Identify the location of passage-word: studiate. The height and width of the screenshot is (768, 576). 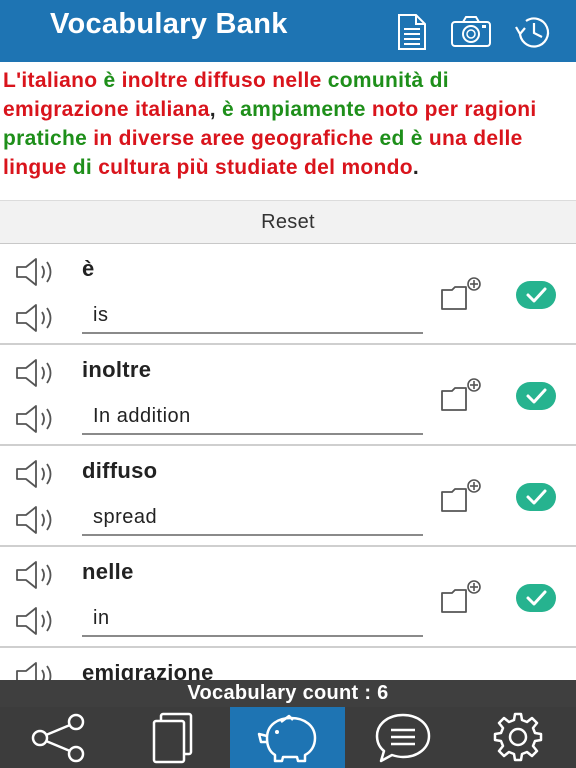
(256, 167).